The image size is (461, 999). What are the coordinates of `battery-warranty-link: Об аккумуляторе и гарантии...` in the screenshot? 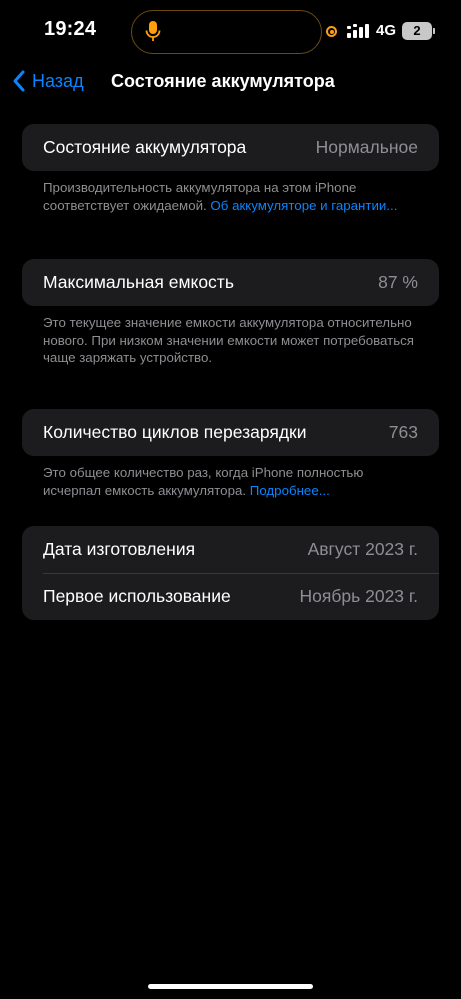 It's located at (303, 205).